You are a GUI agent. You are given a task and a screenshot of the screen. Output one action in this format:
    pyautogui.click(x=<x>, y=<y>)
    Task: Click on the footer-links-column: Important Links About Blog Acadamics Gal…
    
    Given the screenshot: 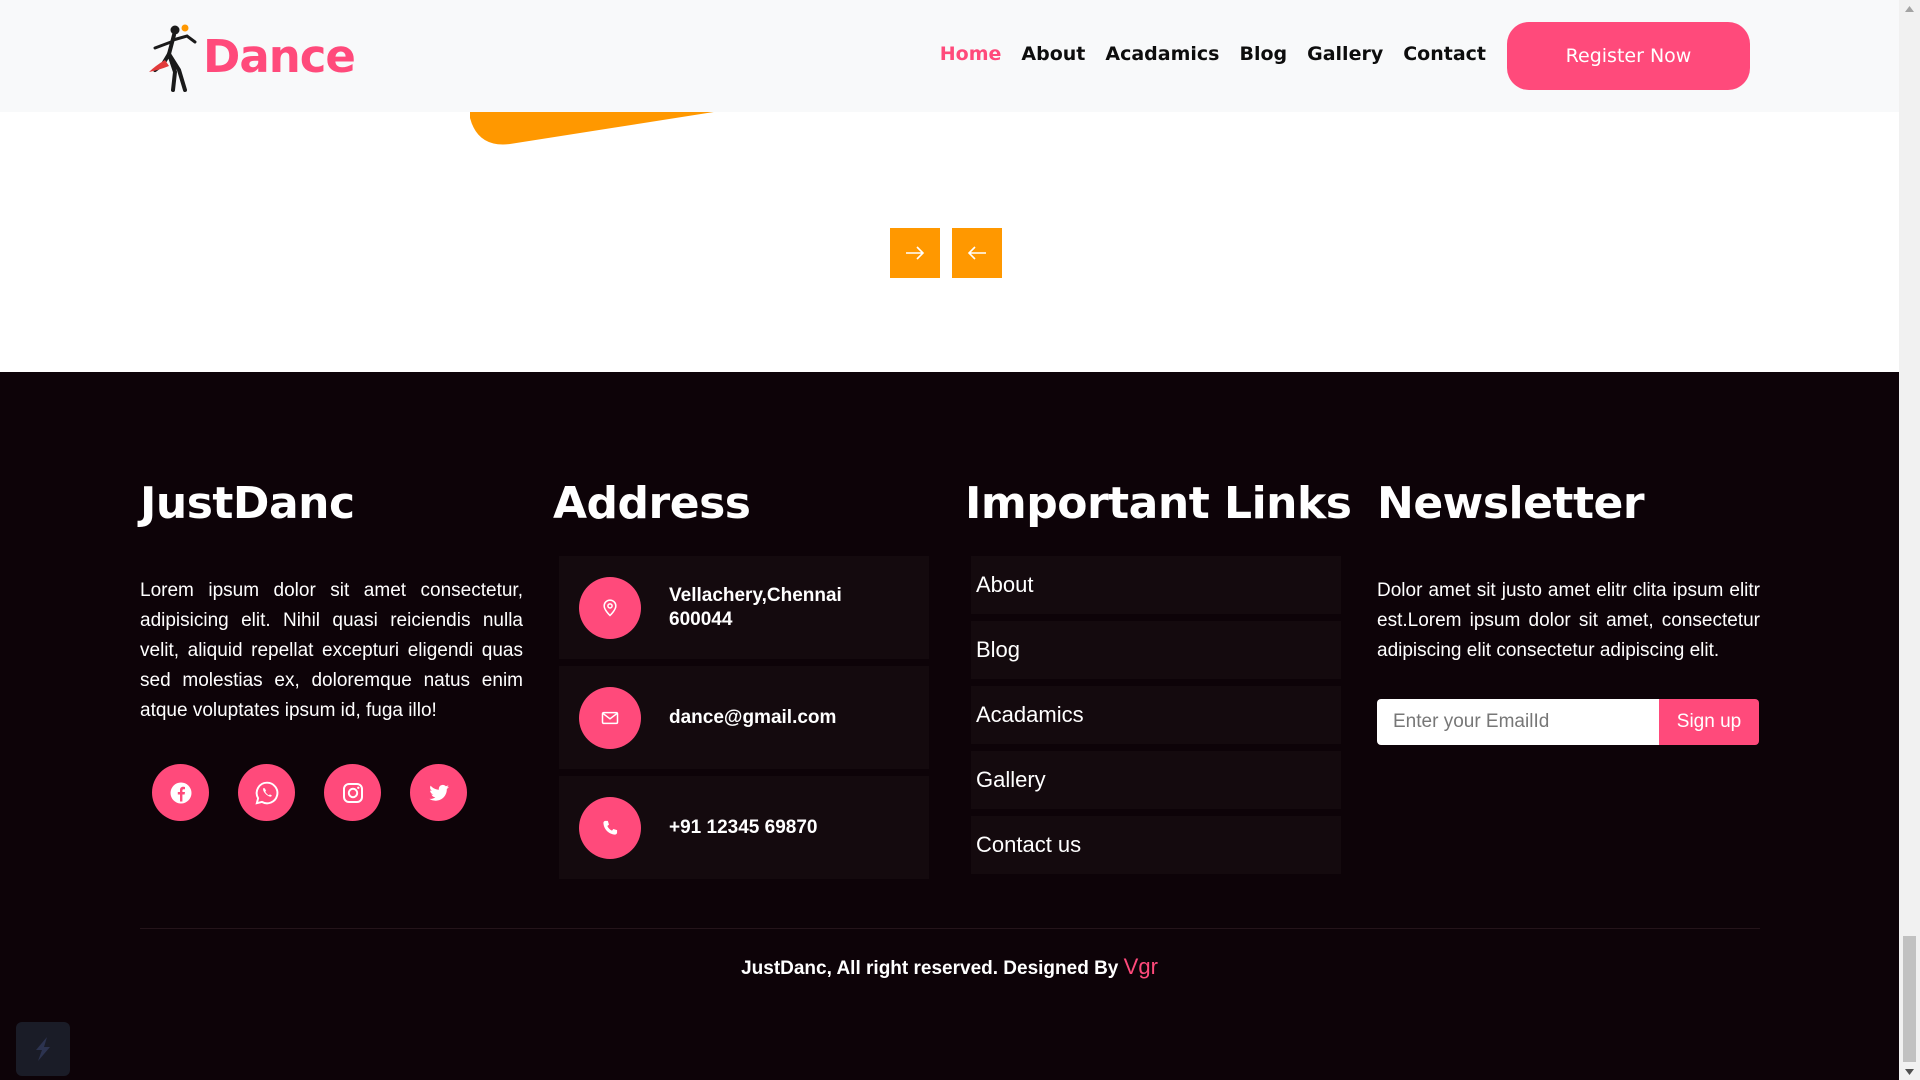 What is the action you would take?
    pyautogui.click(x=1158, y=679)
    